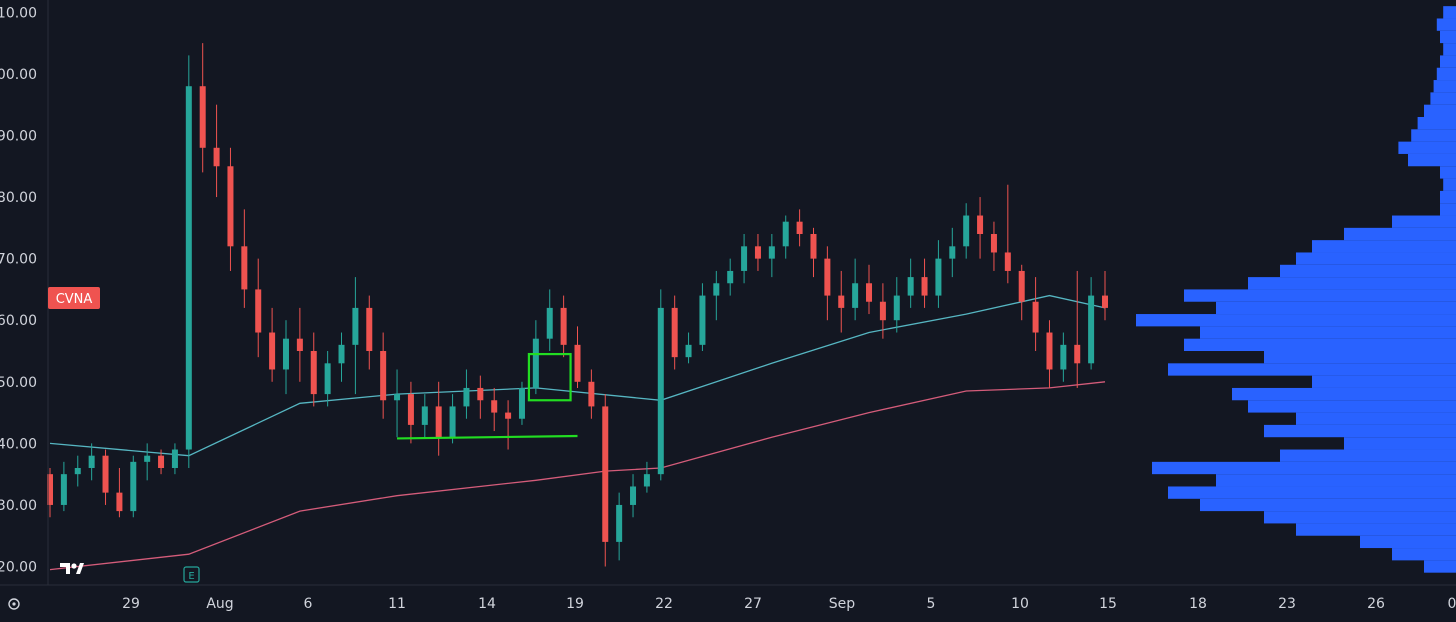  What do you see at coordinates (18, 13) in the screenshot?
I see `y-tick-label: 110.00` at bounding box center [18, 13].